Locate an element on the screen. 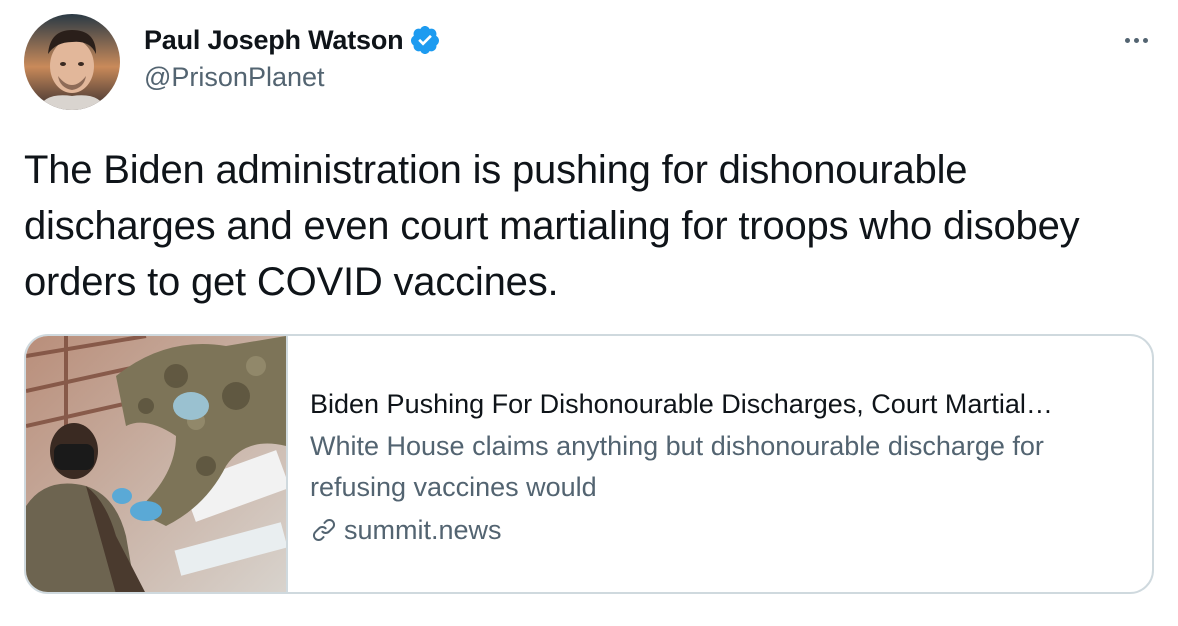 Image resolution: width=1178 pixels, height=626 pixels. avatar is located at coordinates (72, 62).